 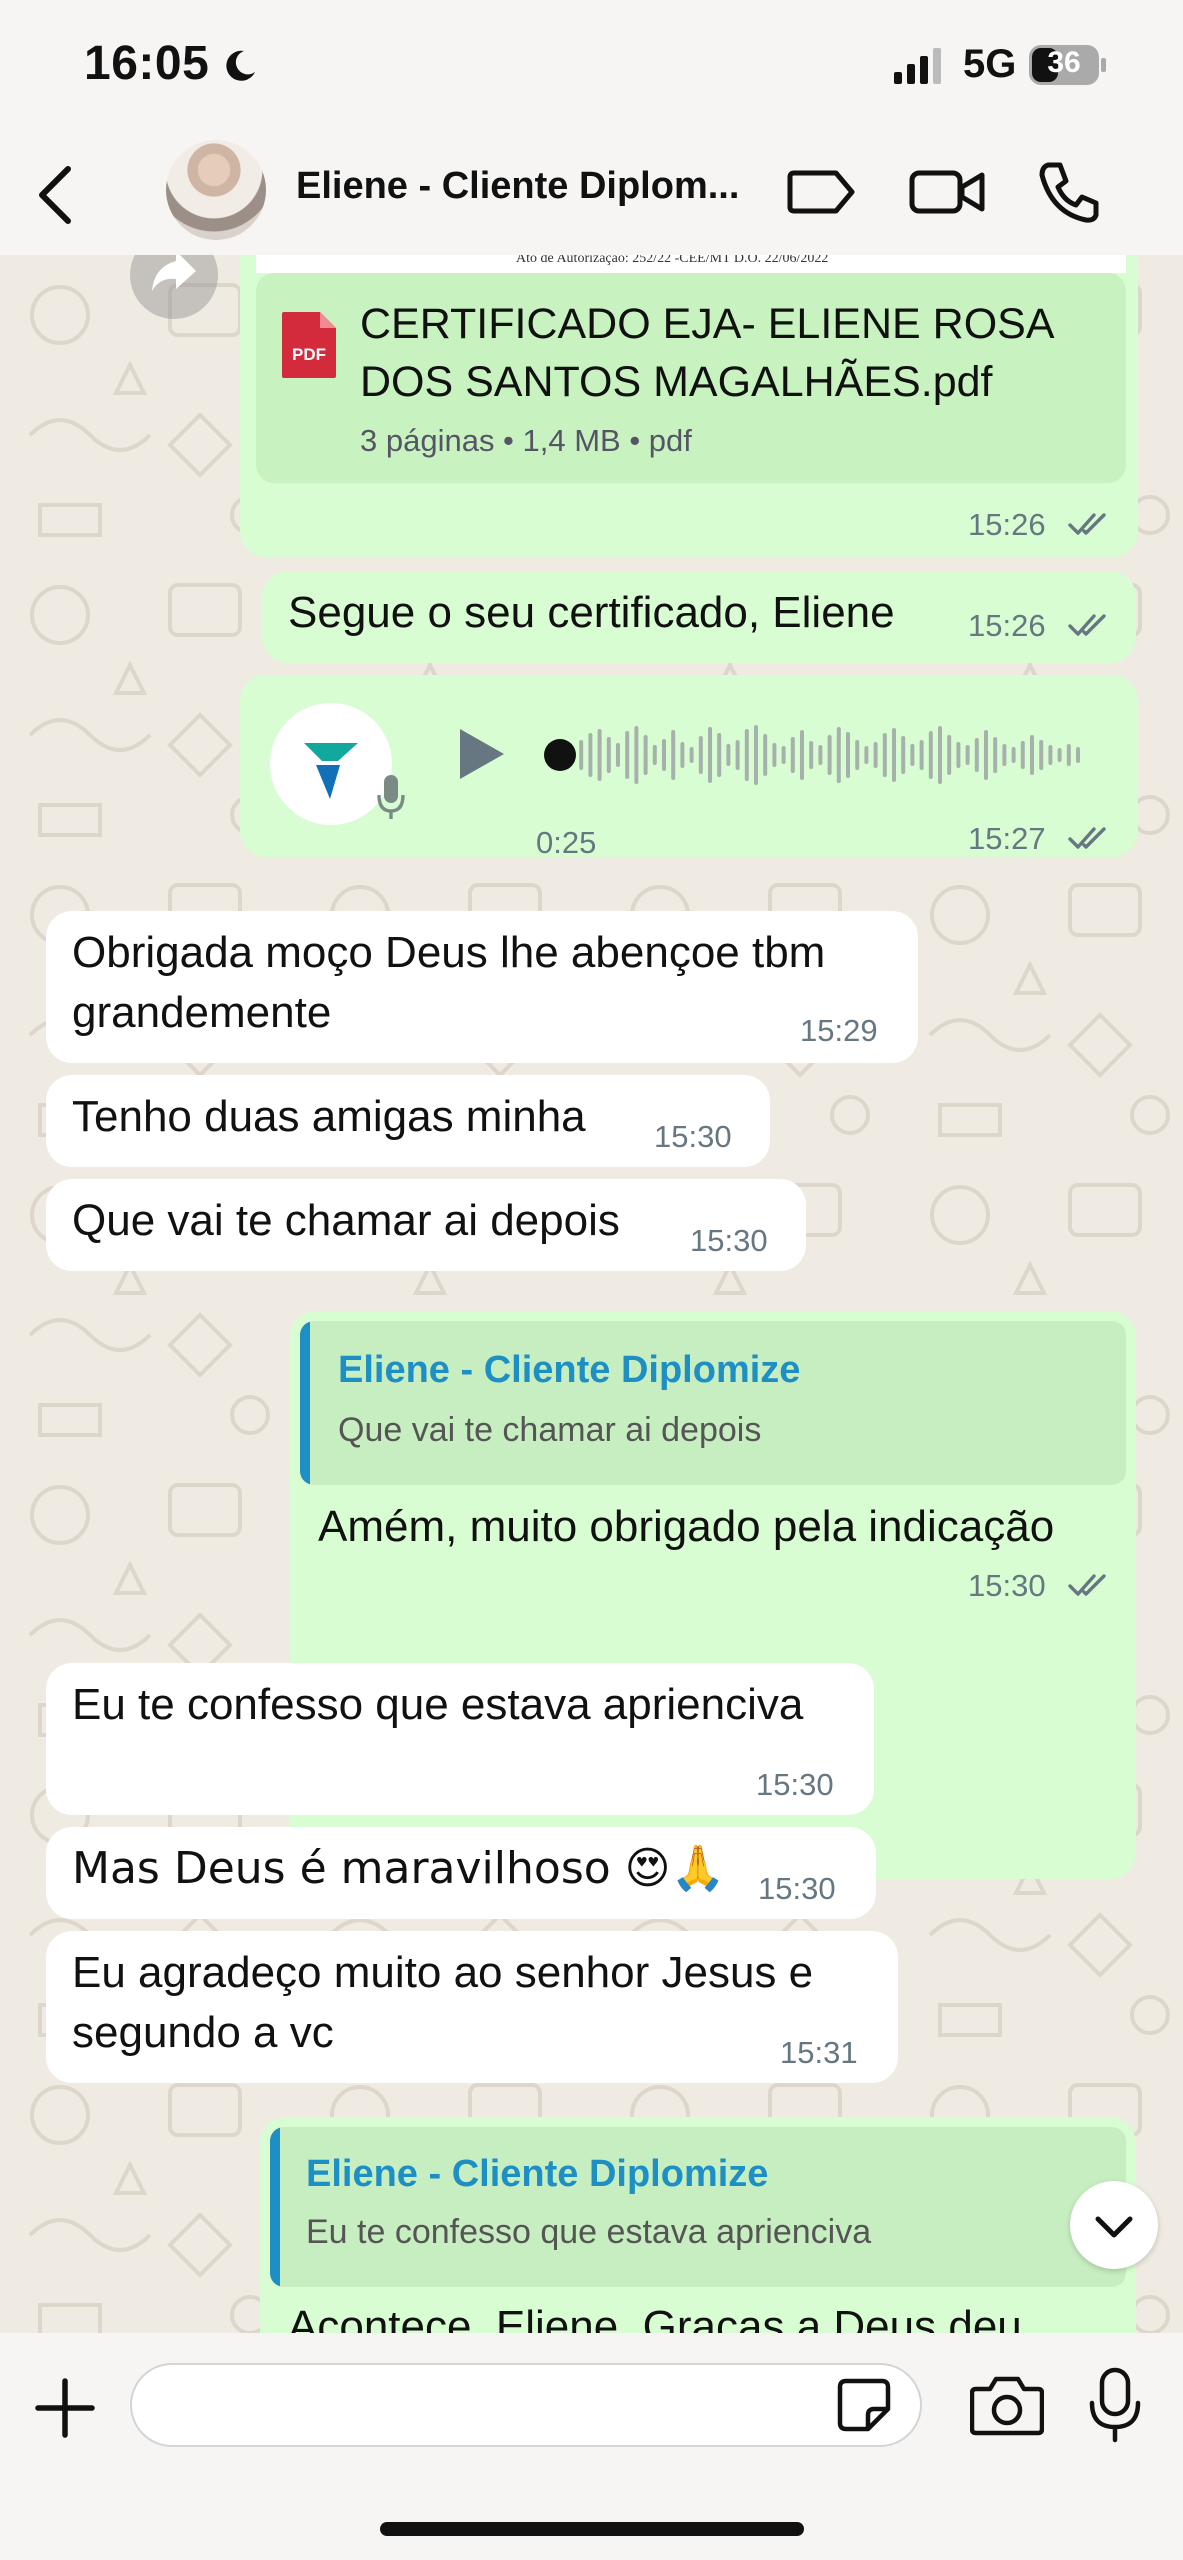 I want to click on message-text: Mas Deus é maravilhoso 😍🙏, so click(x=399, y=1868).